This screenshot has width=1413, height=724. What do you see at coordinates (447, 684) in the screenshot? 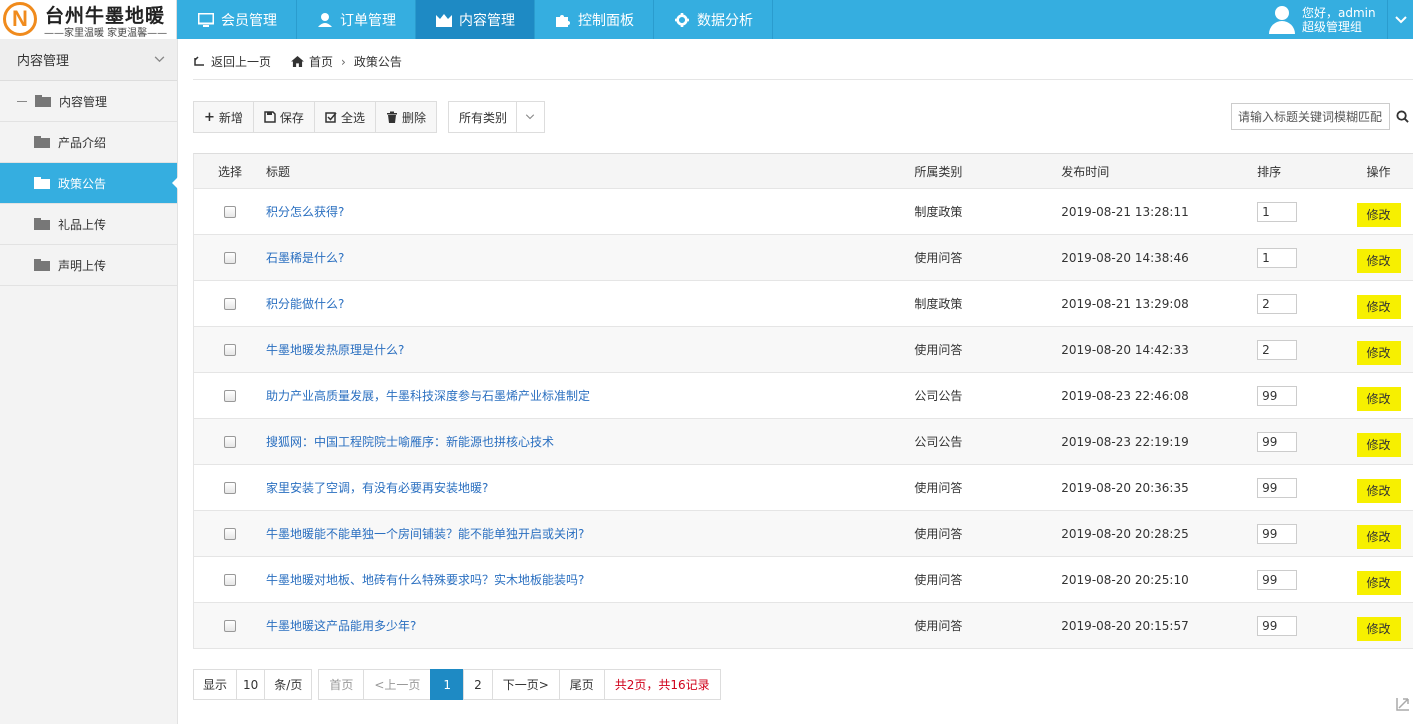
I see `page-button-1: 1` at bounding box center [447, 684].